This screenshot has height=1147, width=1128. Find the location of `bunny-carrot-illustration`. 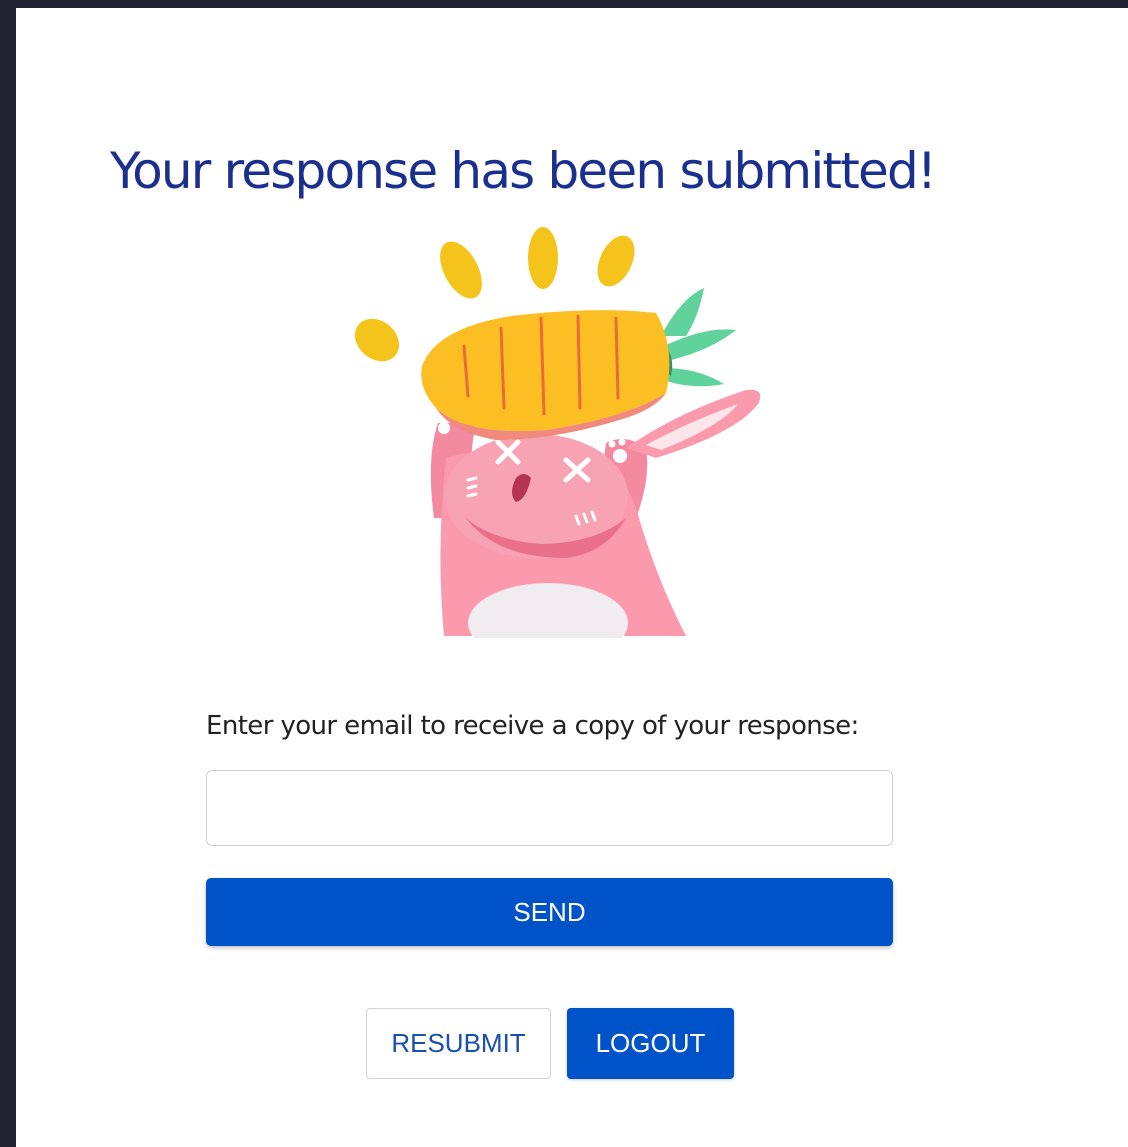

bunny-carrot-illustration is located at coordinates (557, 432).